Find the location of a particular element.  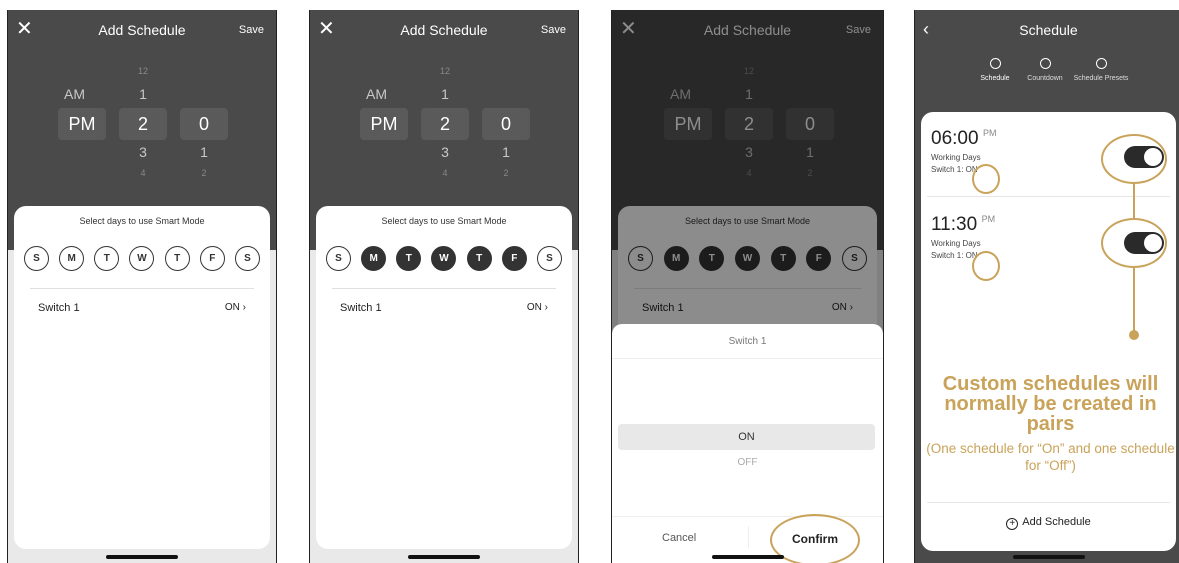

page-title: Schedule is located at coordinates (1048, 30).